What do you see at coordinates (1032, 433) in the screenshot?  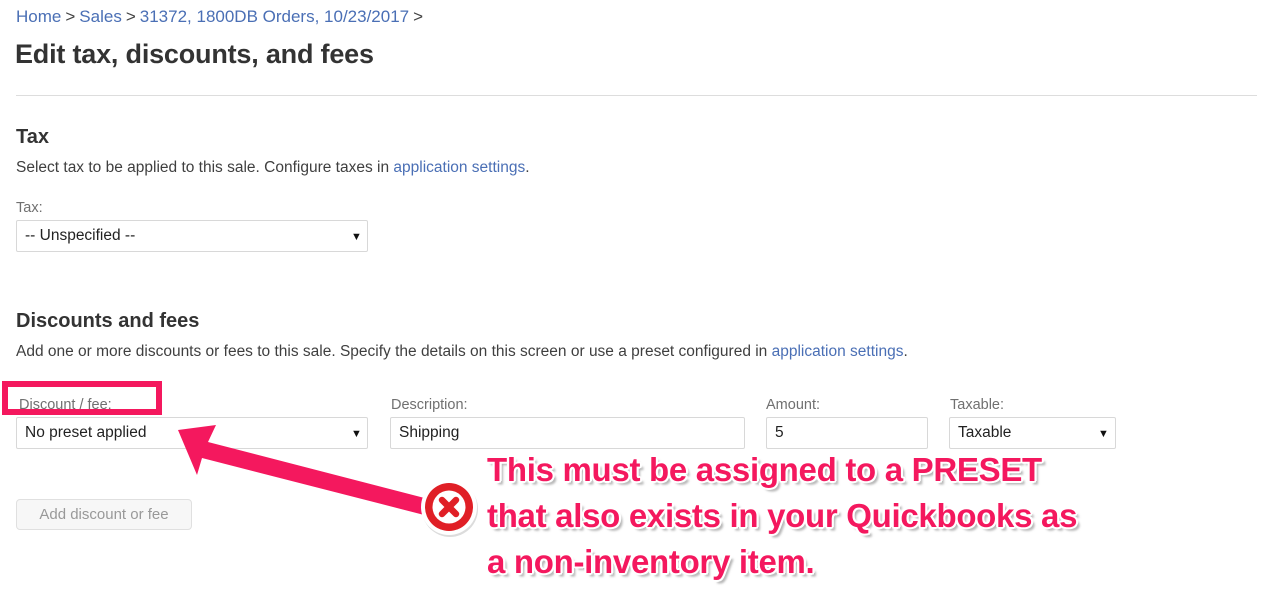 I see `taxable-select: Taxable` at bounding box center [1032, 433].